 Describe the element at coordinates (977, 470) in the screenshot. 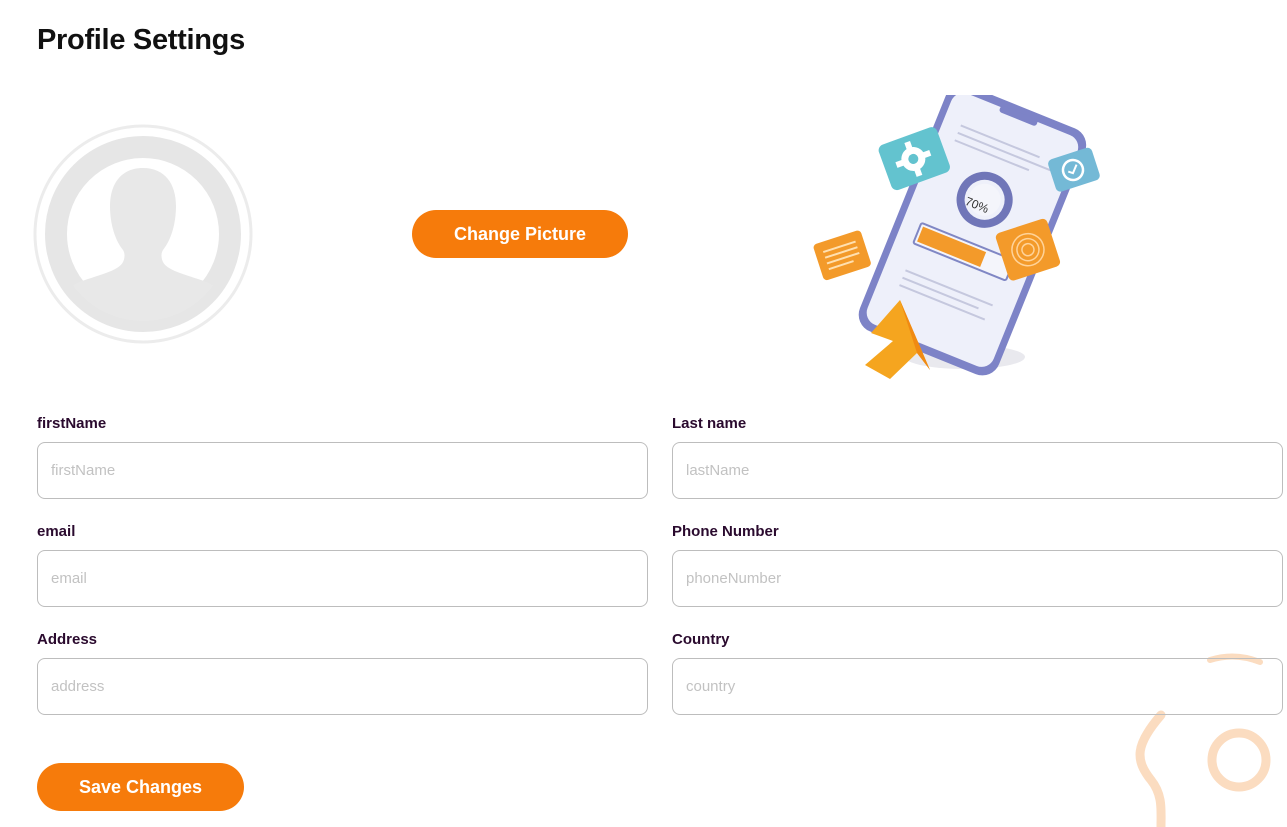

I see `last-name-input` at that location.